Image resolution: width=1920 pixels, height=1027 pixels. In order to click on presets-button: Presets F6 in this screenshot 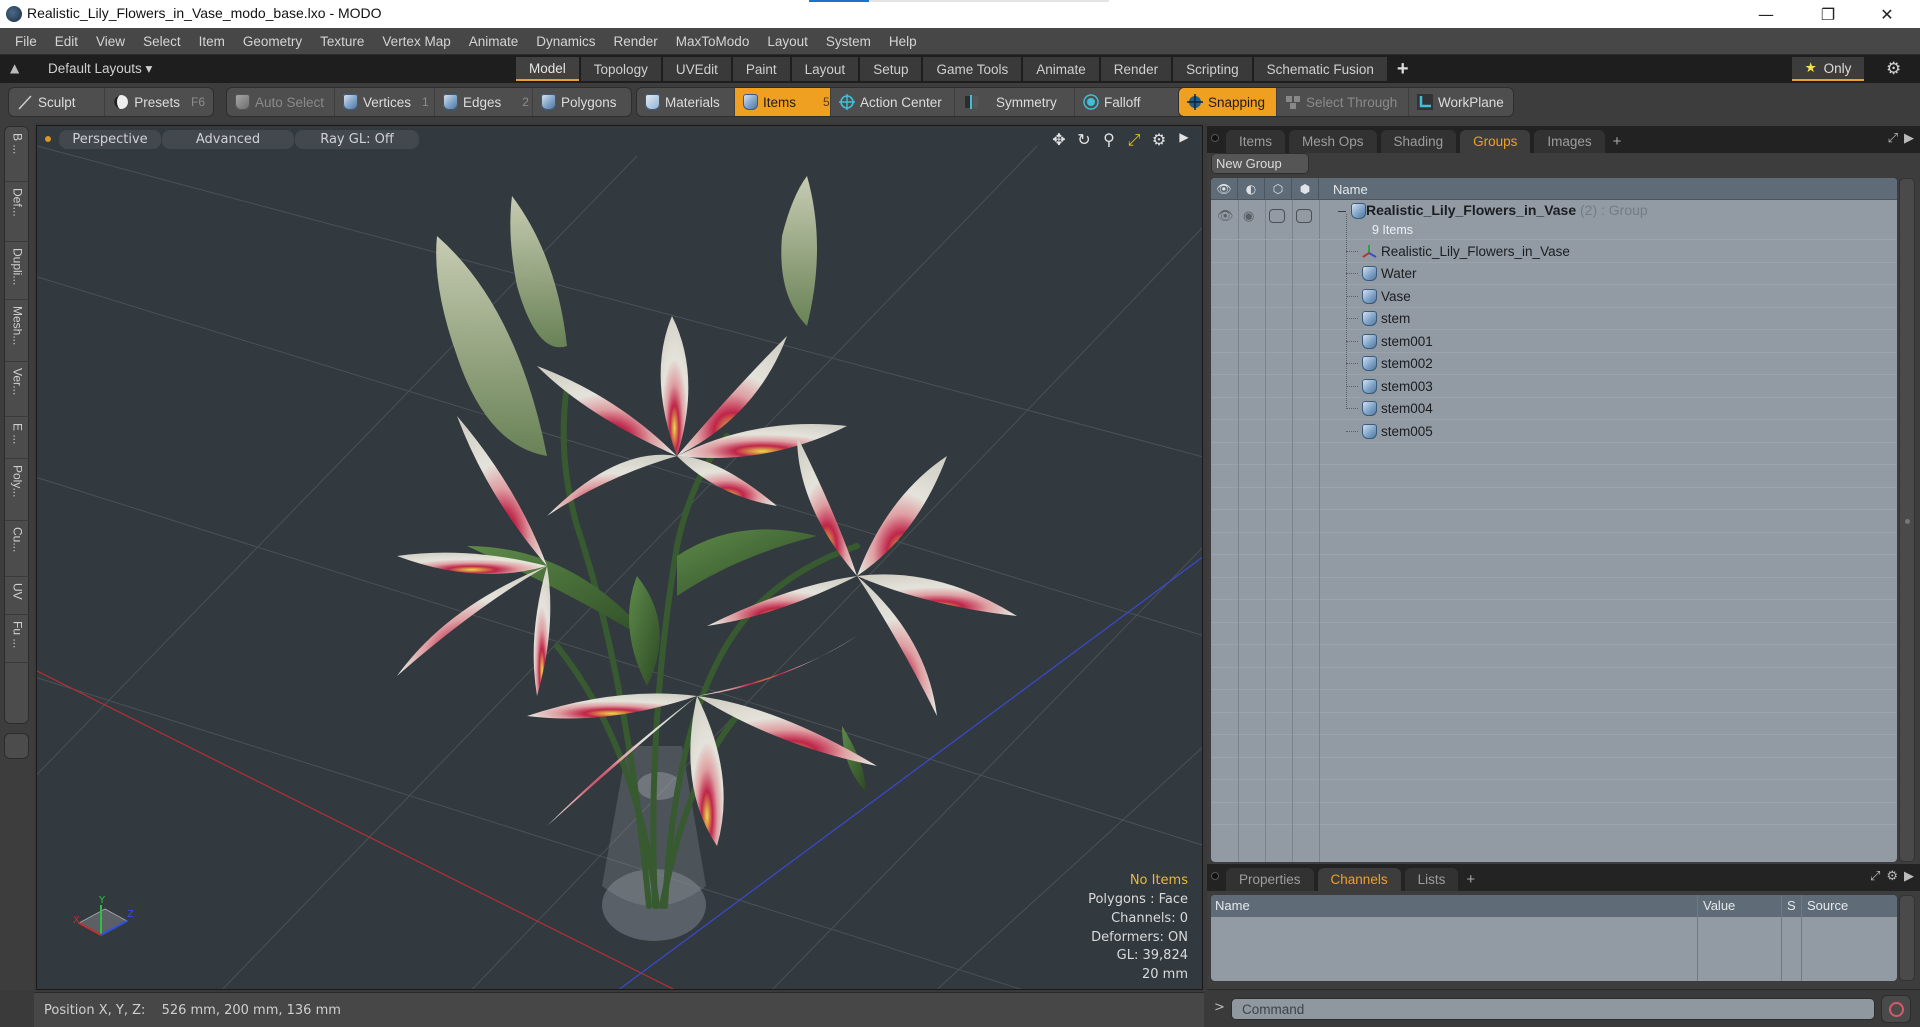, I will do `click(159, 102)`.